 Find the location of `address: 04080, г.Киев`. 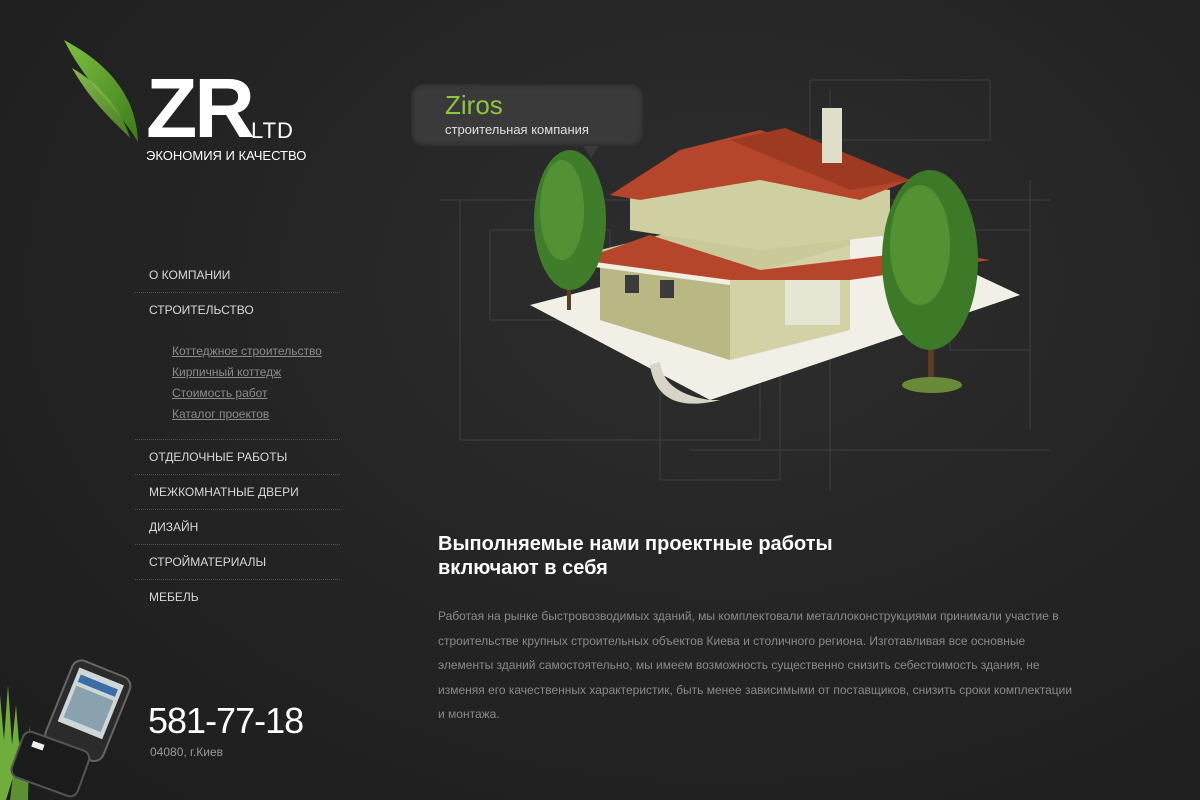

address: 04080, г.Киев is located at coordinates (187, 752).